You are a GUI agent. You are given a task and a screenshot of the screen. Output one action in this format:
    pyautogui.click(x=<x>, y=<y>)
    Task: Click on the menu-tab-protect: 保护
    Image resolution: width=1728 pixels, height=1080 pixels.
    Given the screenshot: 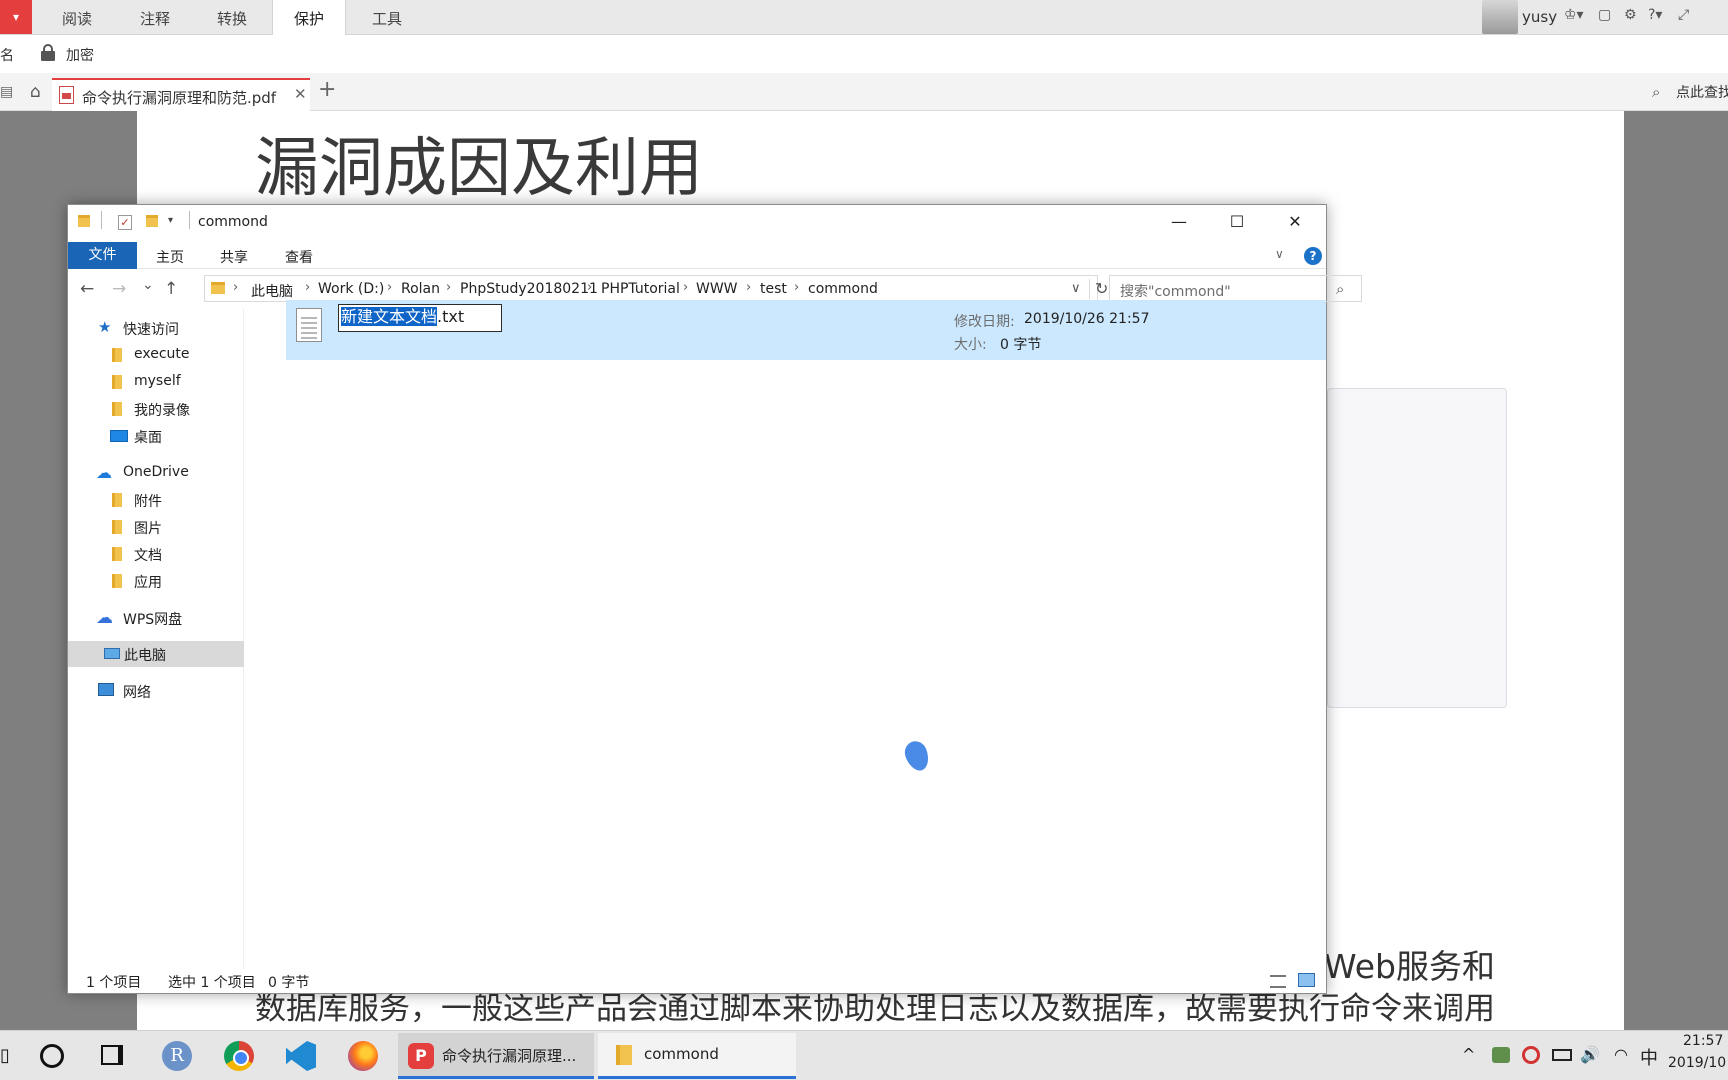 What is the action you would take?
    pyautogui.click(x=309, y=17)
    